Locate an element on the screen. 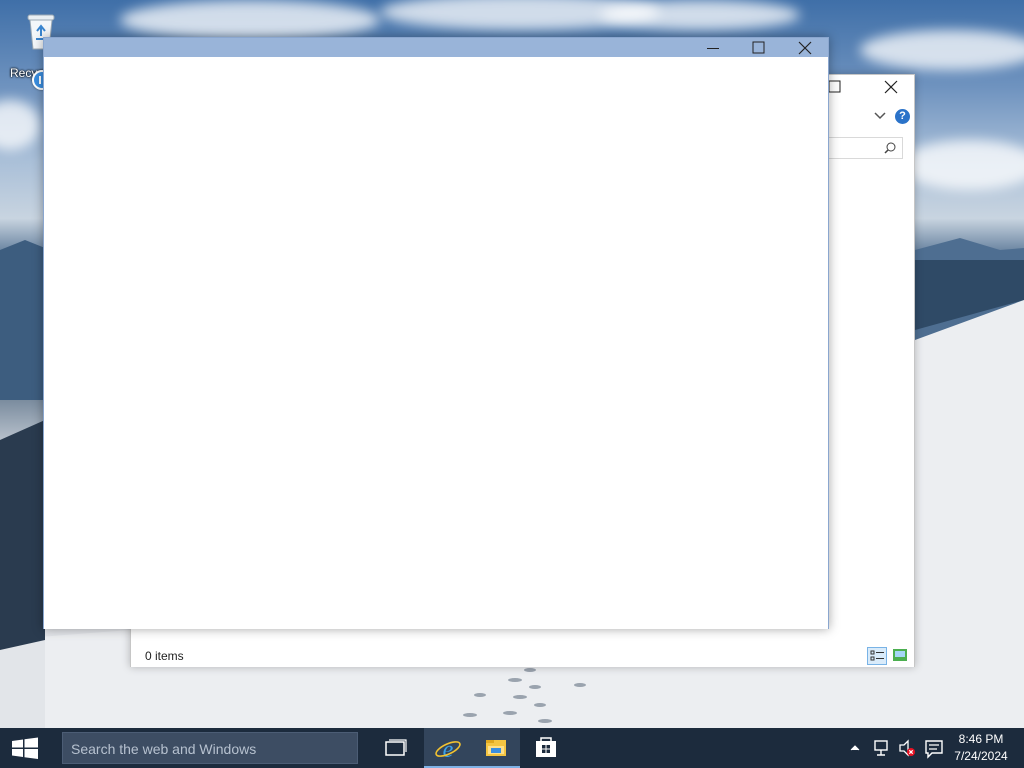  details-view-button is located at coordinates (877, 656).